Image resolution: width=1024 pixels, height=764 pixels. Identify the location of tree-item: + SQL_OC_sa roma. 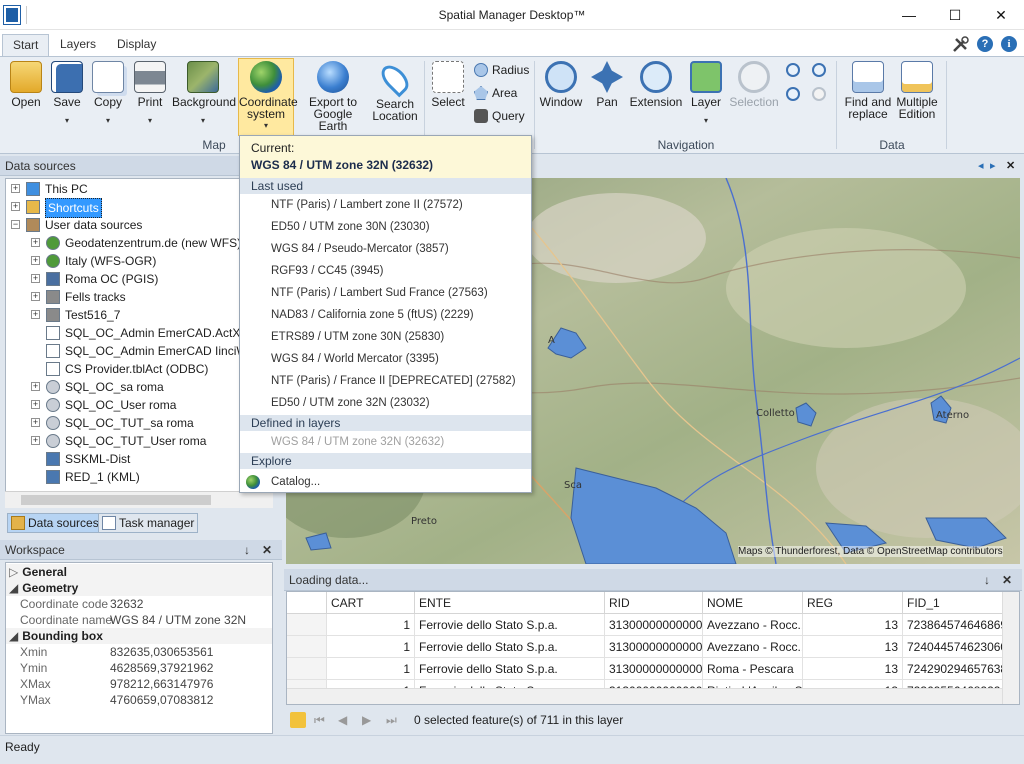
(139, 387).